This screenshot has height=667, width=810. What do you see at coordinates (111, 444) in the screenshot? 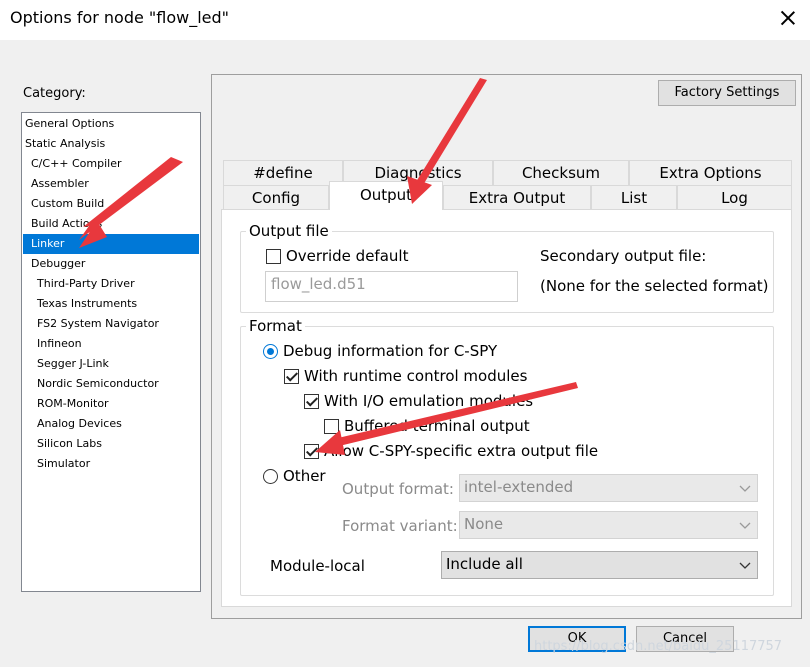
I see `category-item-silicon-labs: Silicon Labs` at bounding box center [111, 444].